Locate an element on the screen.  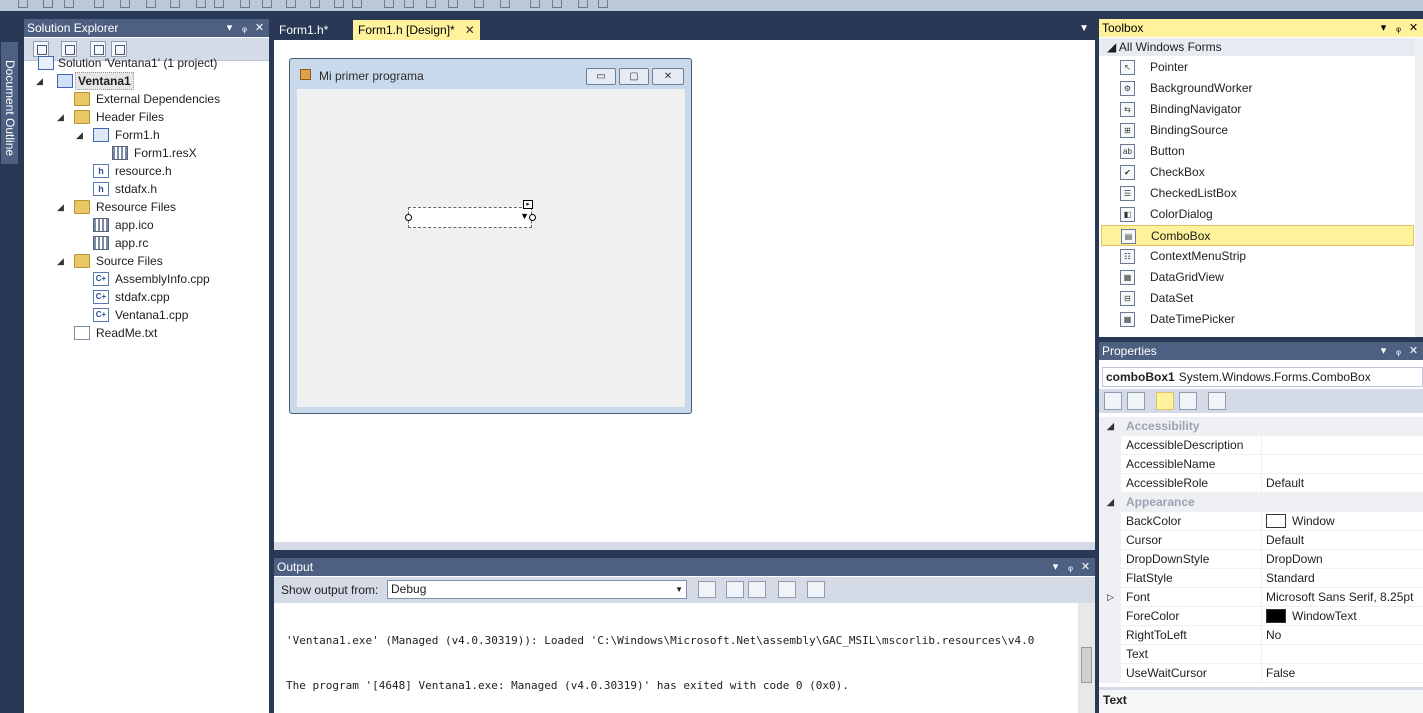
tree-item: ◢ Form1.h is located at coordinates (146, 135).